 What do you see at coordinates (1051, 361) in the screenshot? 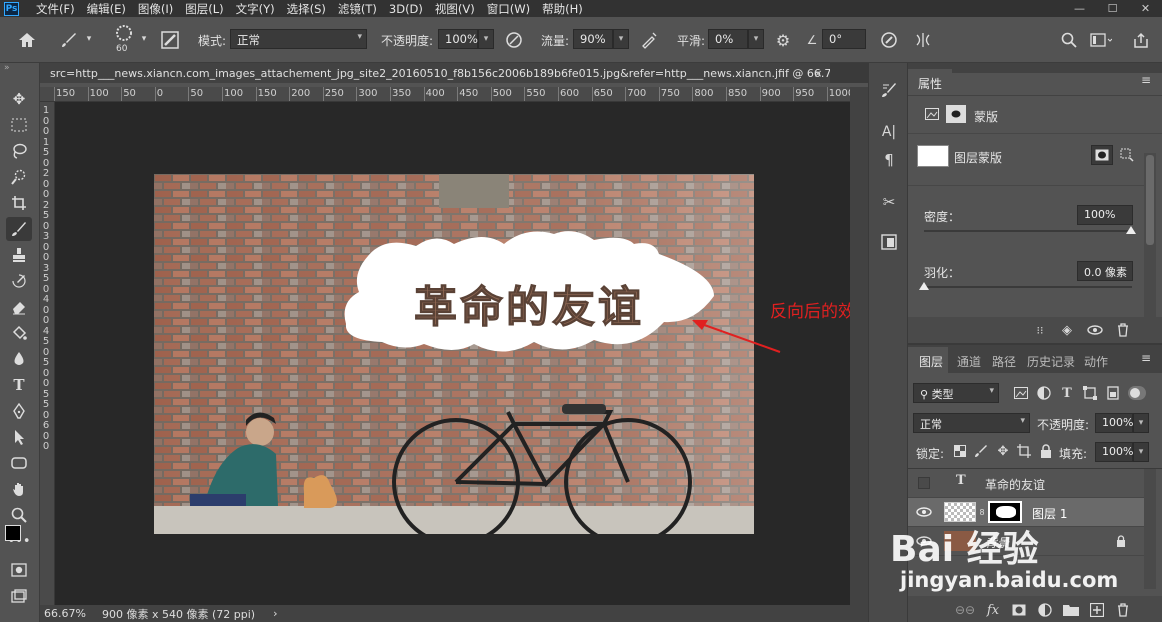
I see `tab-history: 历史记录` at bounding box center [1051, 361].